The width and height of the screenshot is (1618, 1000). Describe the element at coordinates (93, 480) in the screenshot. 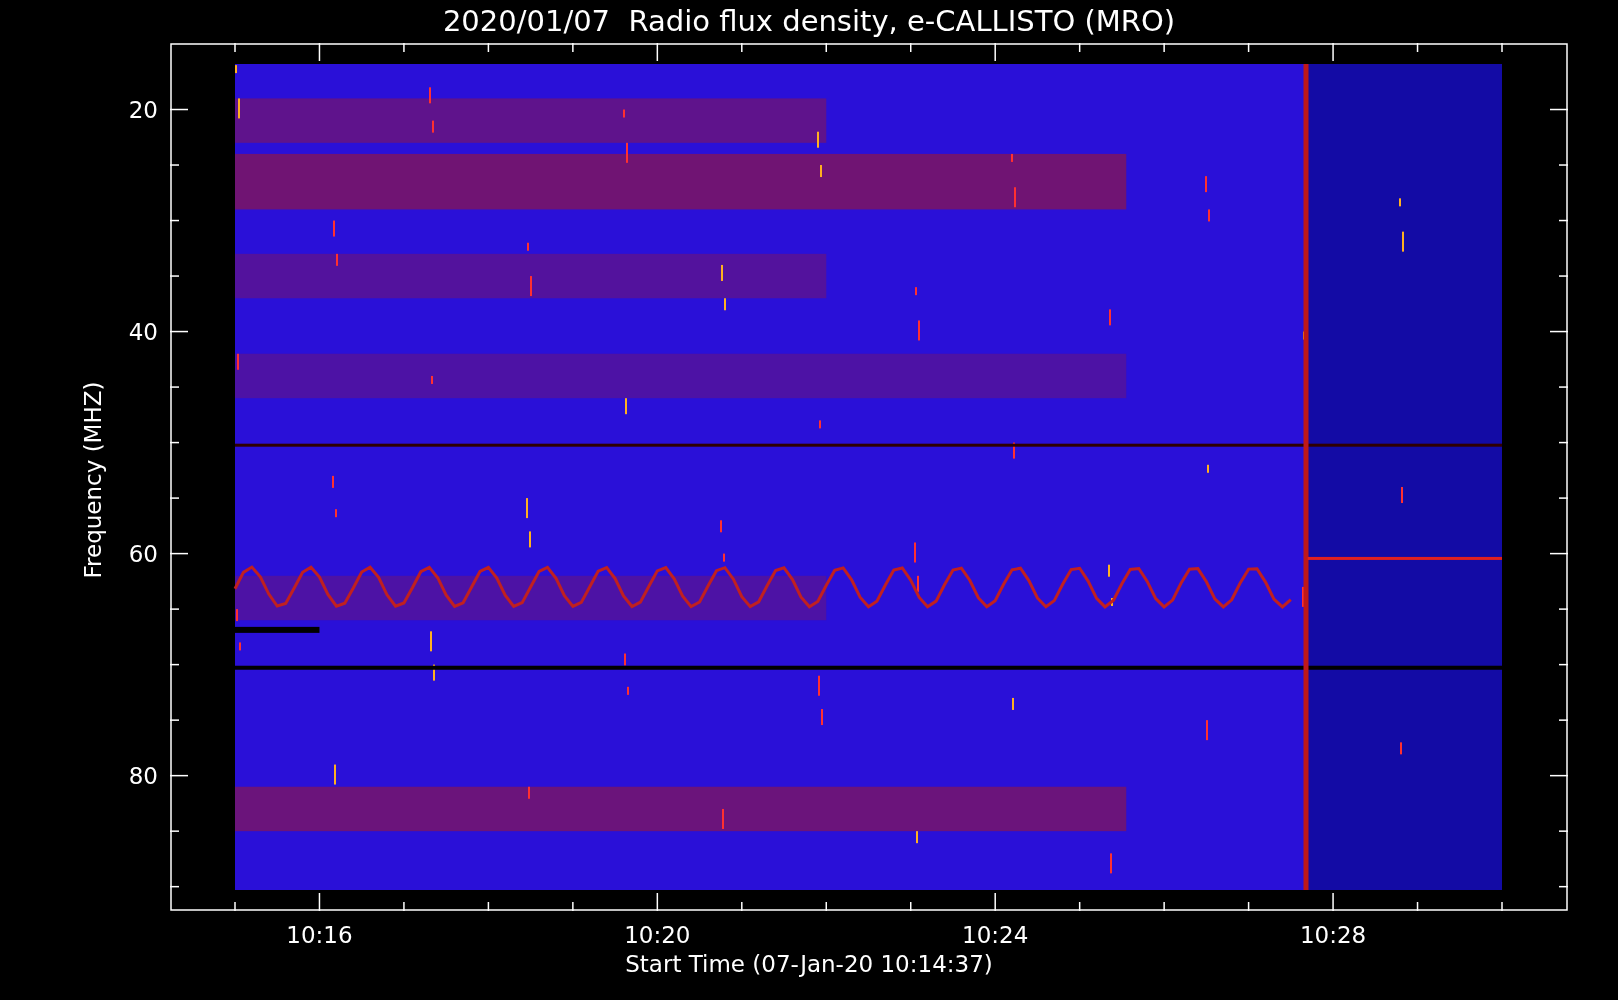

I see `axis-label: Frequency (MHZ)` at that location.